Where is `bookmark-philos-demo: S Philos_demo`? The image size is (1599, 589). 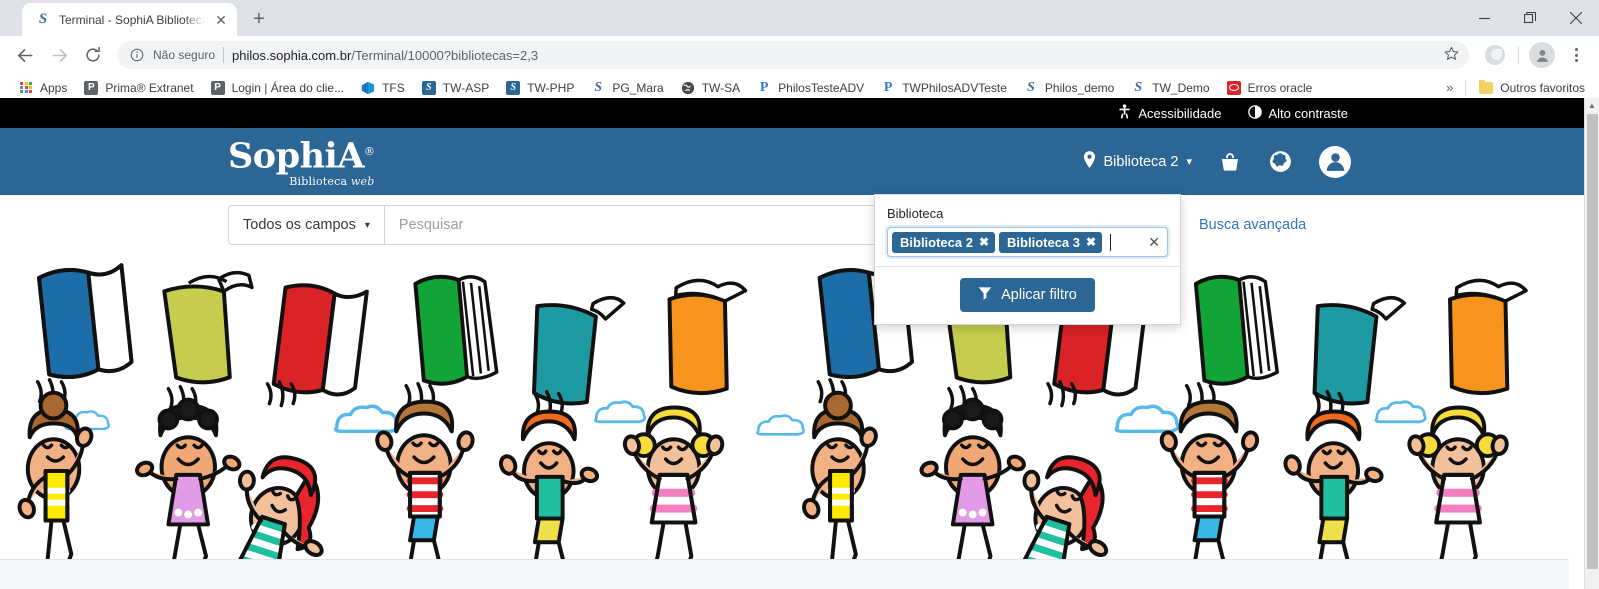 bookmark-philos-demo: S Philos_demo is located at coordinates (1068, 88).